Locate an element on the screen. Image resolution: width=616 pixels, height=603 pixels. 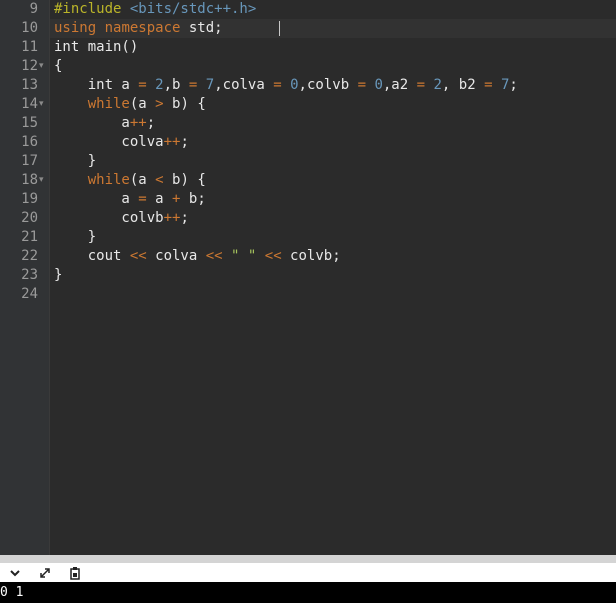
line-number: 17 is located at coordinates (29, 161).